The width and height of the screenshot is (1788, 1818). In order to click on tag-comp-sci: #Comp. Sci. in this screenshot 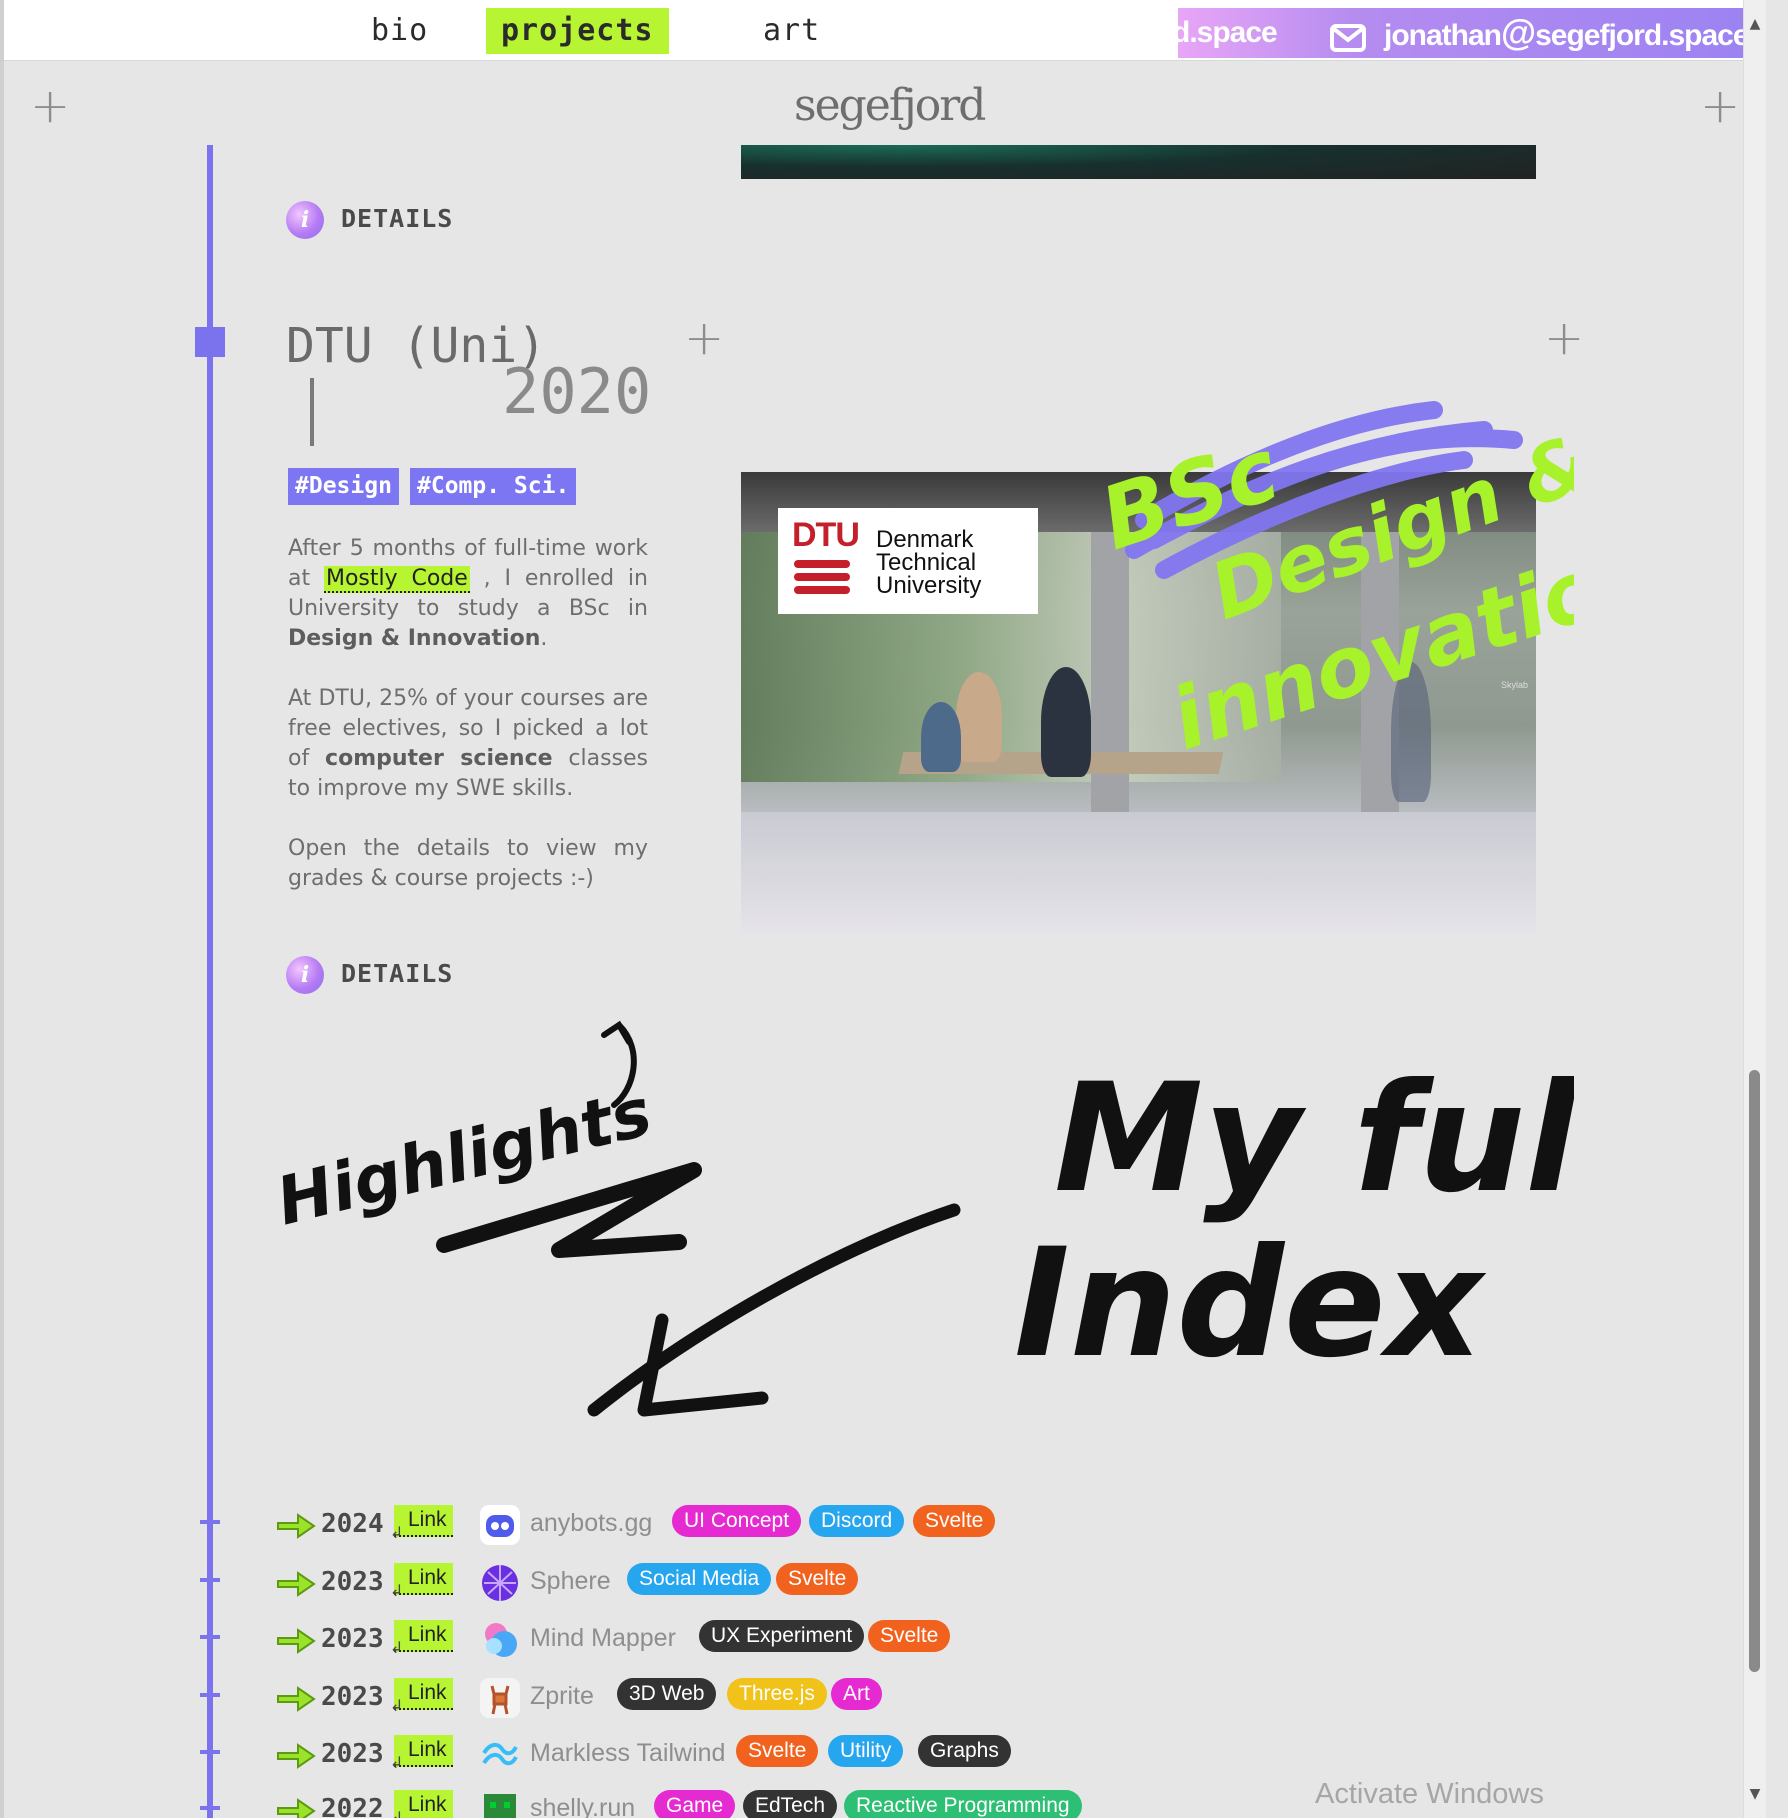, I will do `click(493, 486)`.